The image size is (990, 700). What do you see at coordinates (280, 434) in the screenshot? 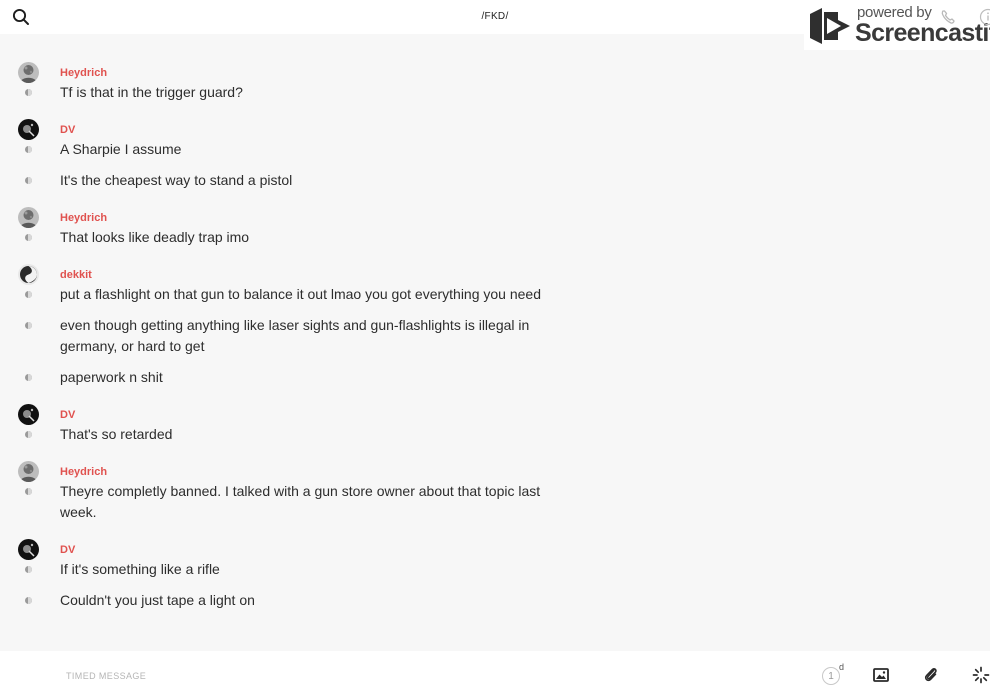
I see `message-item: That's so retarded` at bounding box center [280, 434].